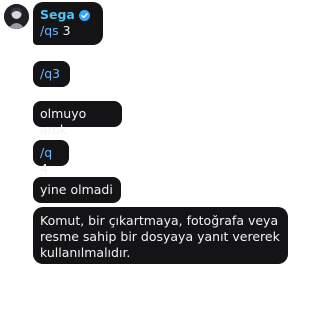  I want to click on sender-name: Sega, so click(57, 15).